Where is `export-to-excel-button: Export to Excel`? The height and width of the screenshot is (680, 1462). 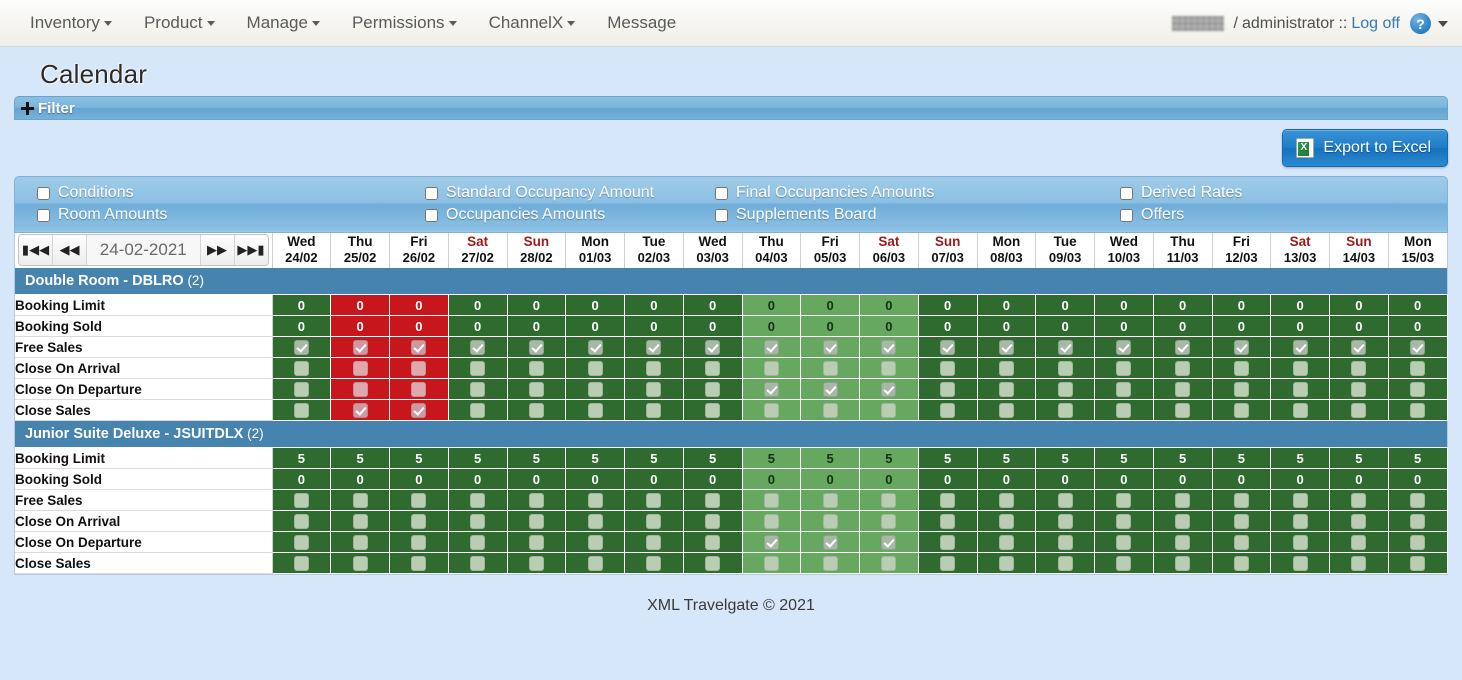 export-to-excel-button: Export to Excel is located at coordinates (1365, 148).